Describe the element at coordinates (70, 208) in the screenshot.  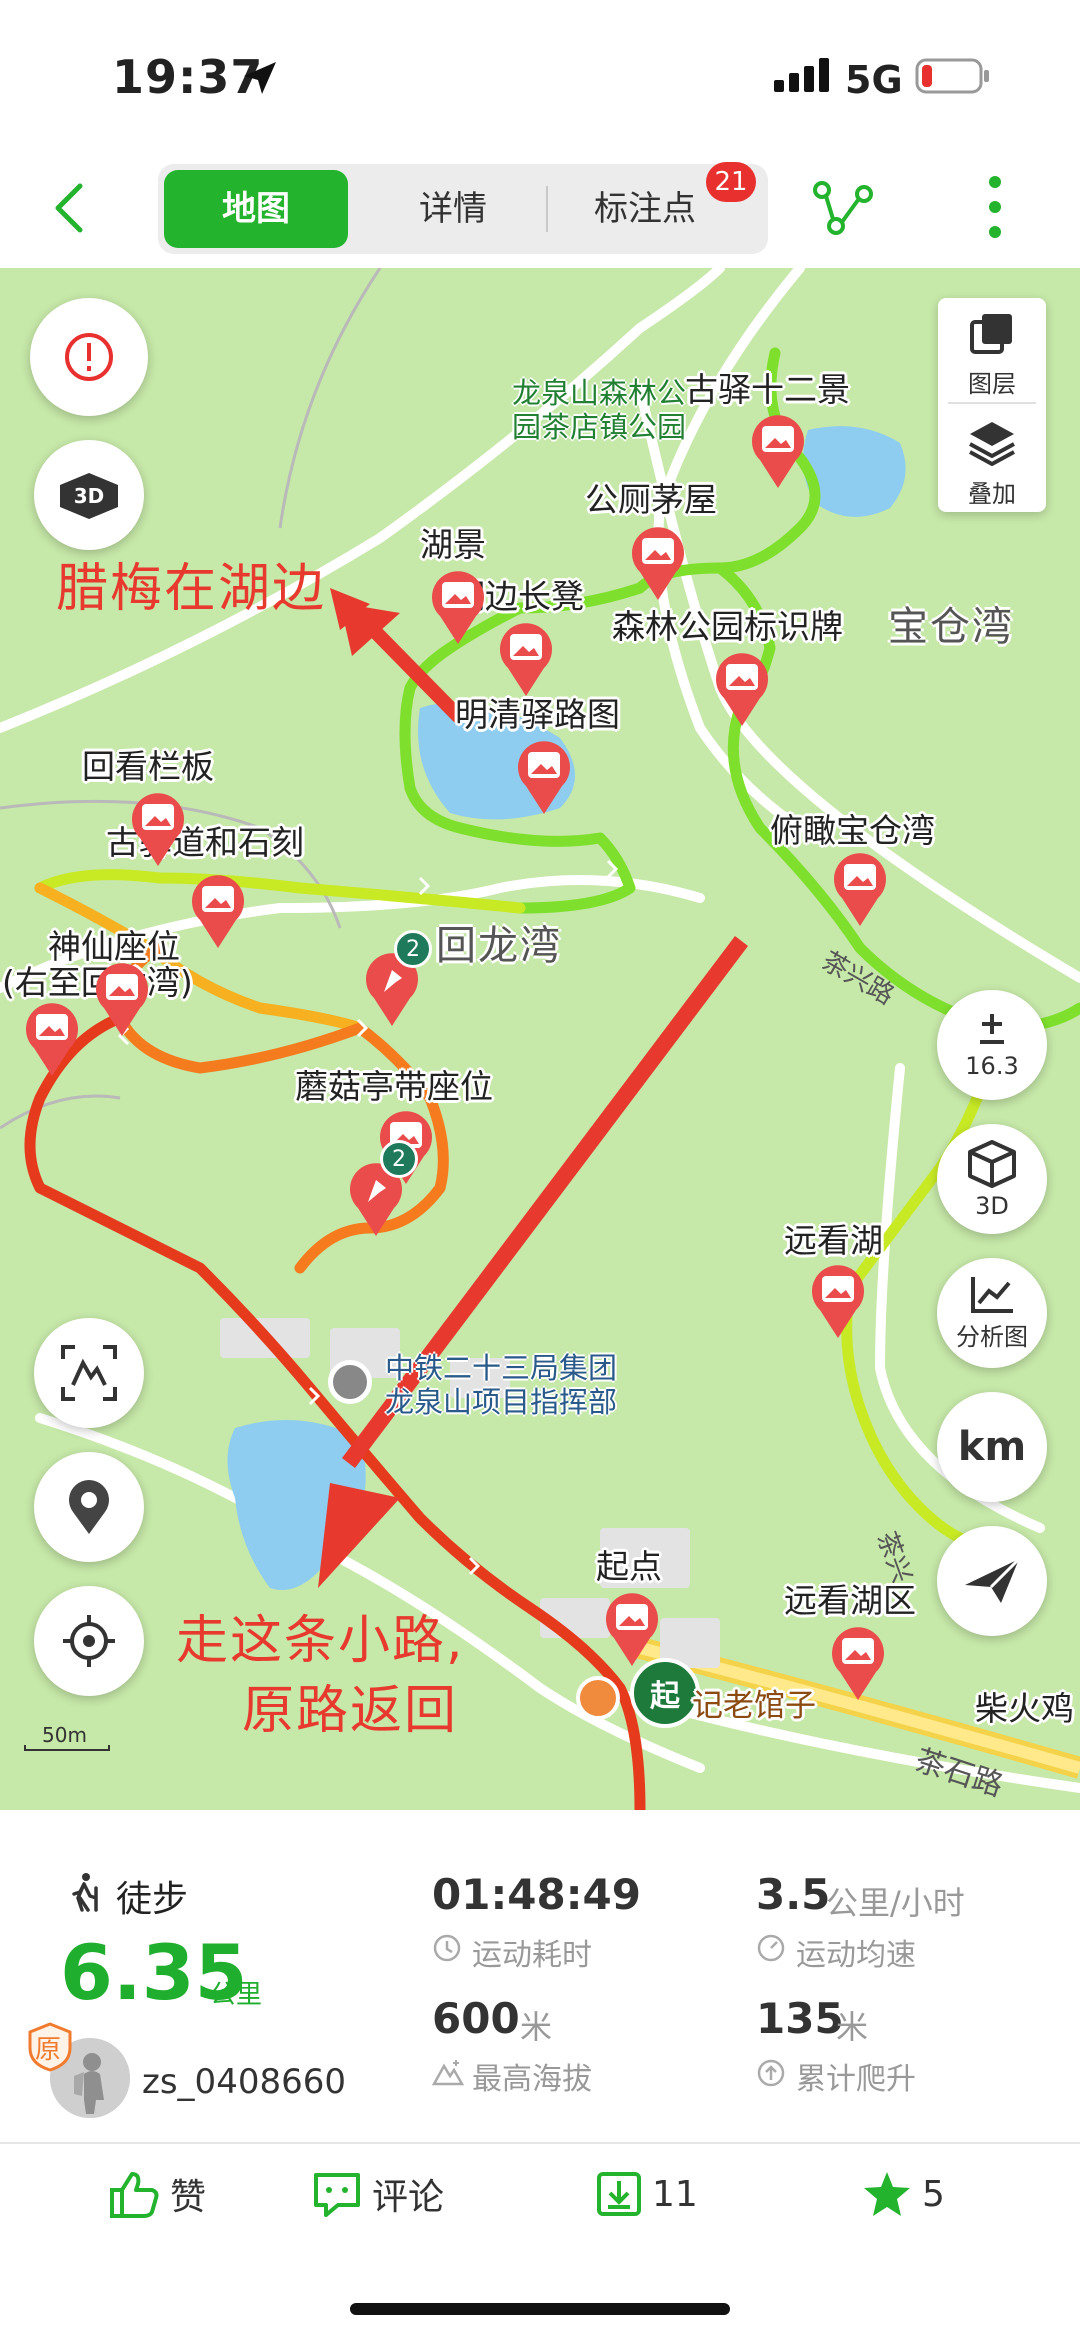
I see `back-icon` at that location.